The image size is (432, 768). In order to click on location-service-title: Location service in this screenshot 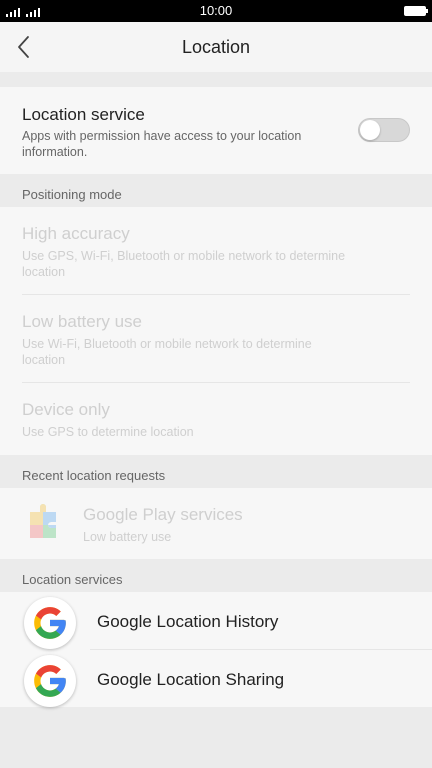, I will do `click(83, 114)`.